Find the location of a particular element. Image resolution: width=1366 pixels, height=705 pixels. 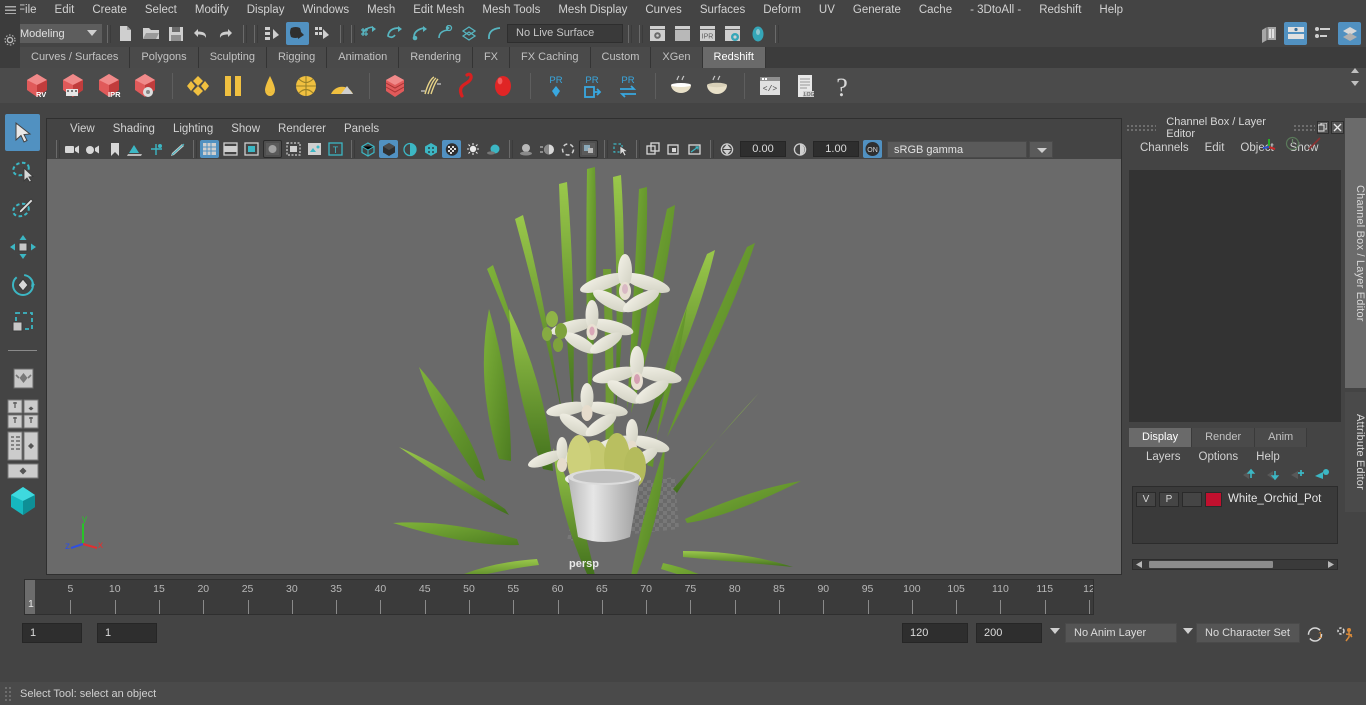

shelf-tab-sculpting: Sculpting is located at coordinates (232, 57).